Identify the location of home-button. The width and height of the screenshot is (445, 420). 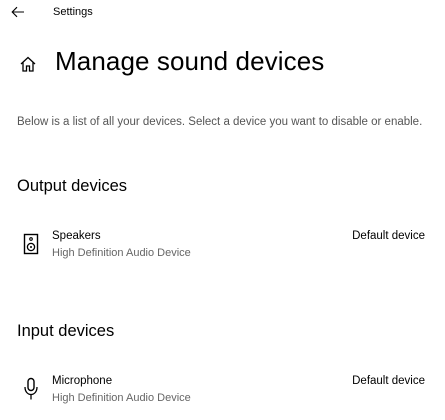
(28, 64).